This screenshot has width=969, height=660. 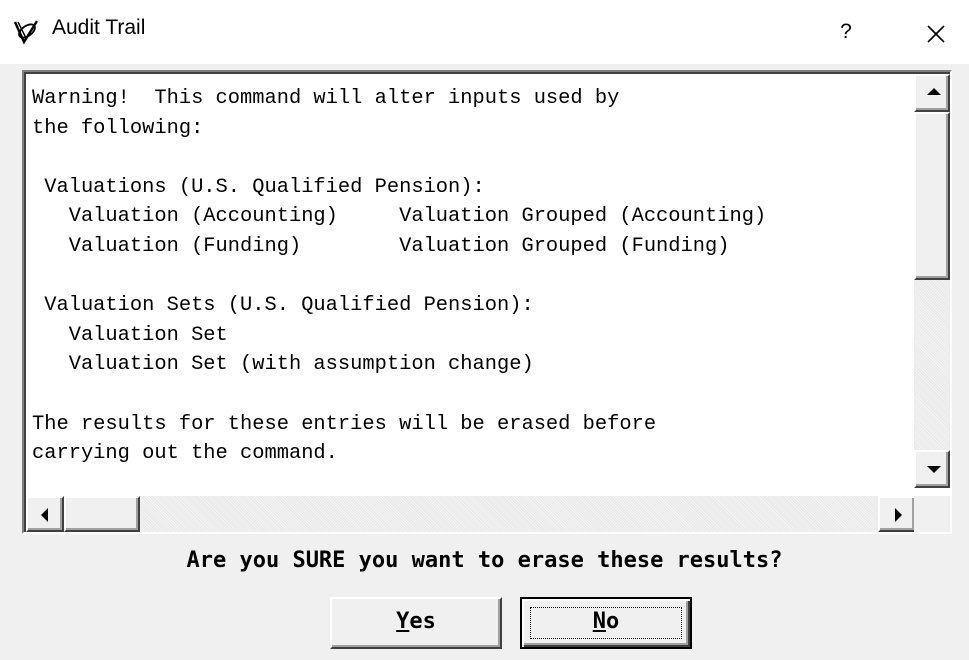 What do you see at coordinates (403, 621) in the screenshot?
I see `yes-mnemonic: Y` at bounding box center [403, 621].